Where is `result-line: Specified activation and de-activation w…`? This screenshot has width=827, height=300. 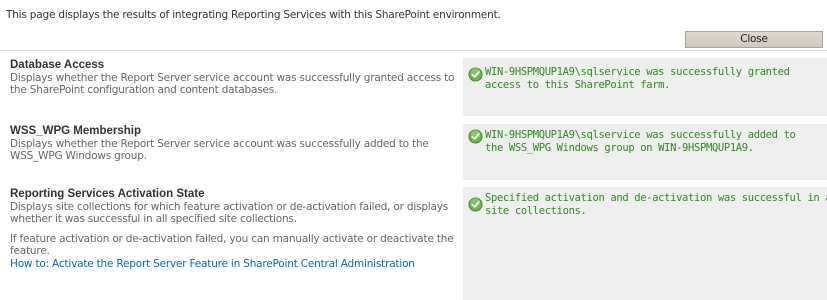
result-line: Specified activation and de-activation w… is located at coordinates (656, 198).